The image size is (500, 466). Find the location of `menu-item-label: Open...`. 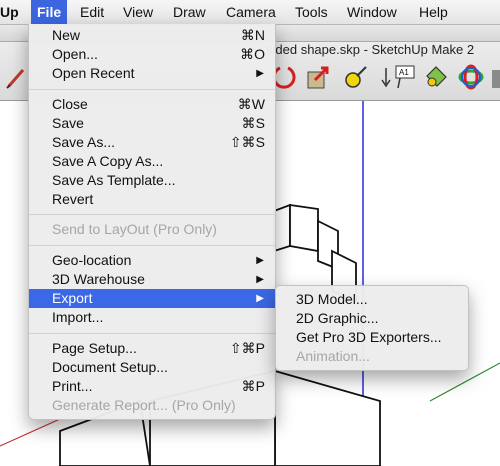

menu-item-label: Open... is located at coordinates (75, 54).